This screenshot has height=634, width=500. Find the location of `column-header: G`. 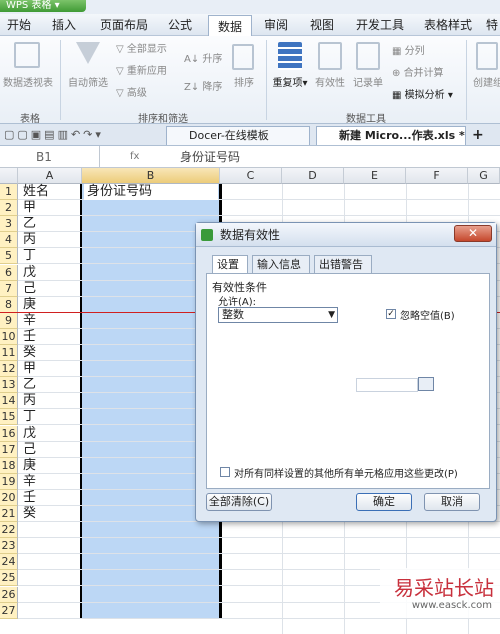

column-header: G is located at coordinates (484, 176).